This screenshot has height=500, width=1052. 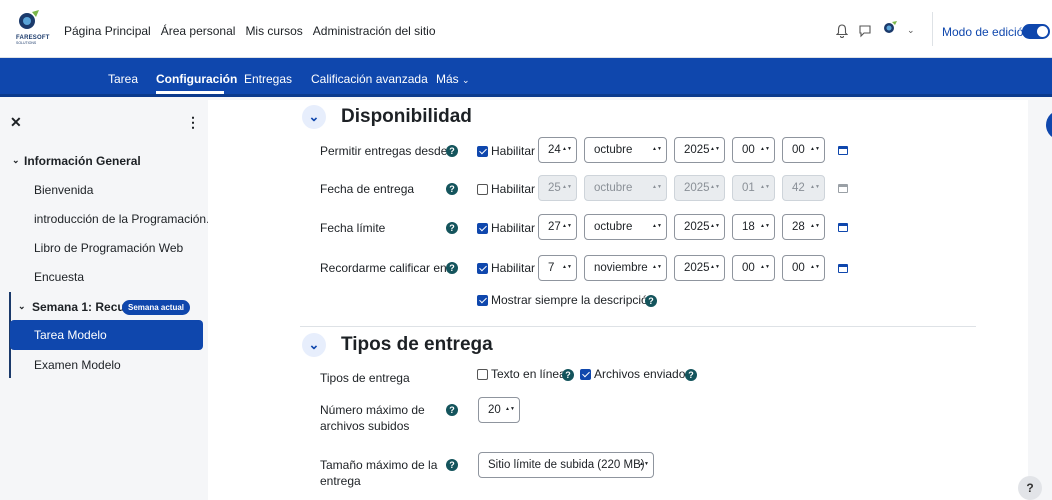 I want to click on sidebar-item-label: Encuesta, so click(x=59, y=277).